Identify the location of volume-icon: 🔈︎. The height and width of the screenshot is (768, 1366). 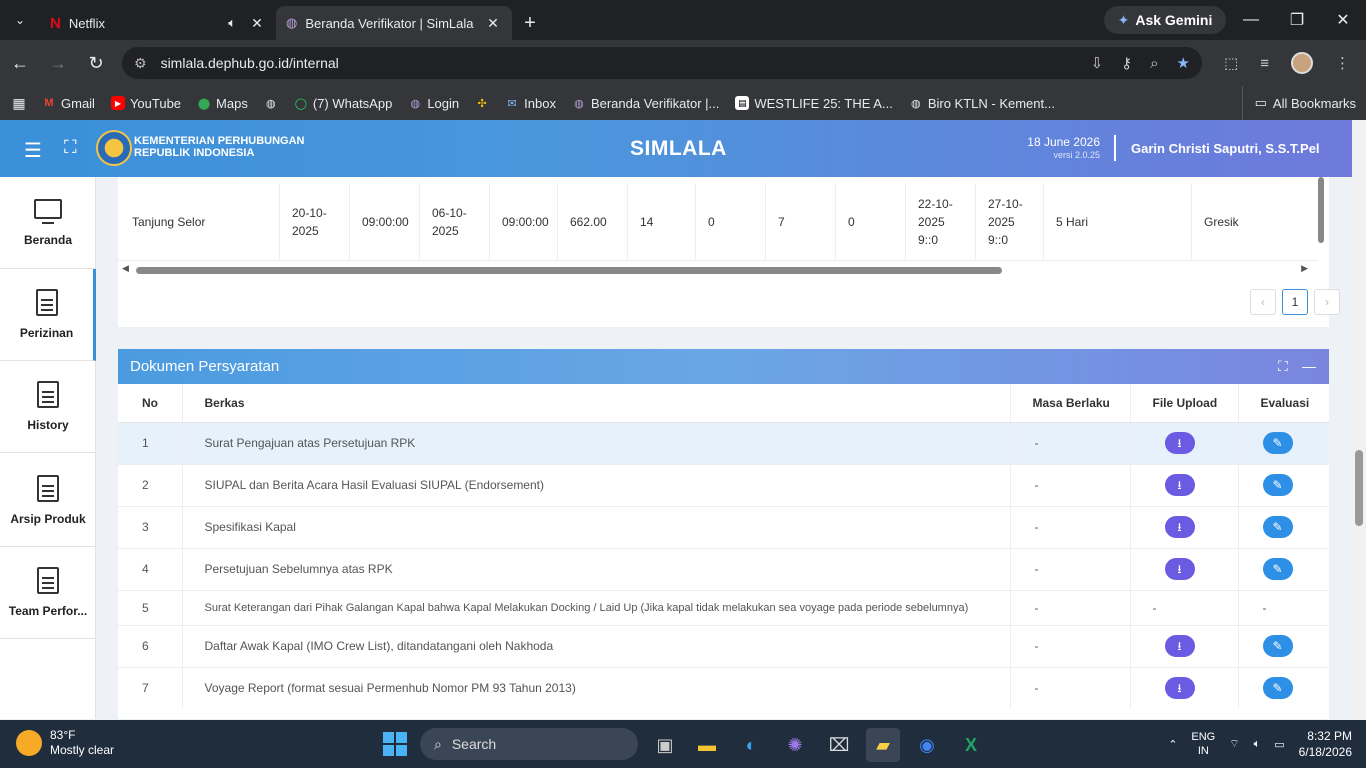
(1257, 744).